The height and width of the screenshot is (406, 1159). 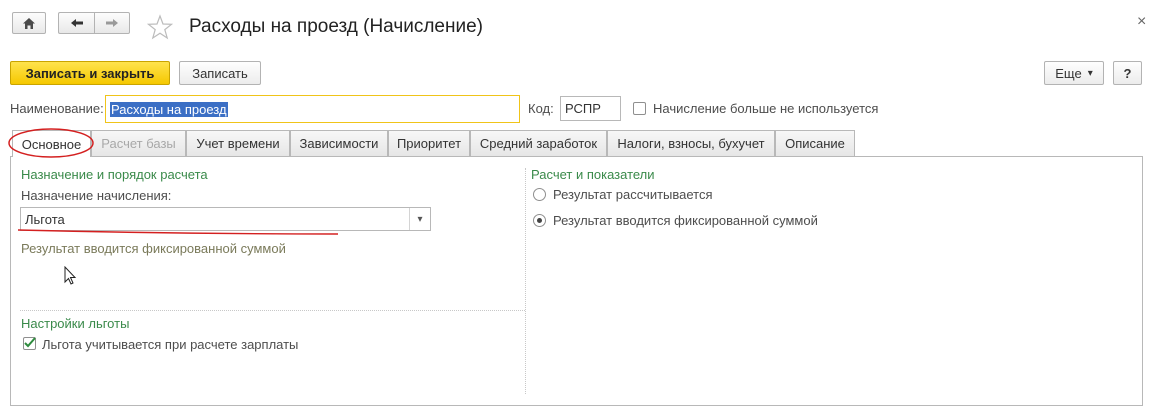 What do you see at coordinates (114, 174) in the screenshot?
I see `purpose-section-title: Назначение и порядок расчета` at bounding box center [114, 174].